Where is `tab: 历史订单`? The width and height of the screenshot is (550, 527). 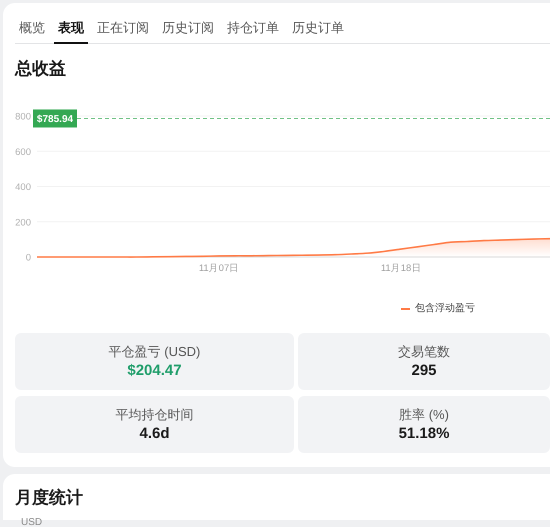
tab: 历史订单 is located at coordinates (318, 28).